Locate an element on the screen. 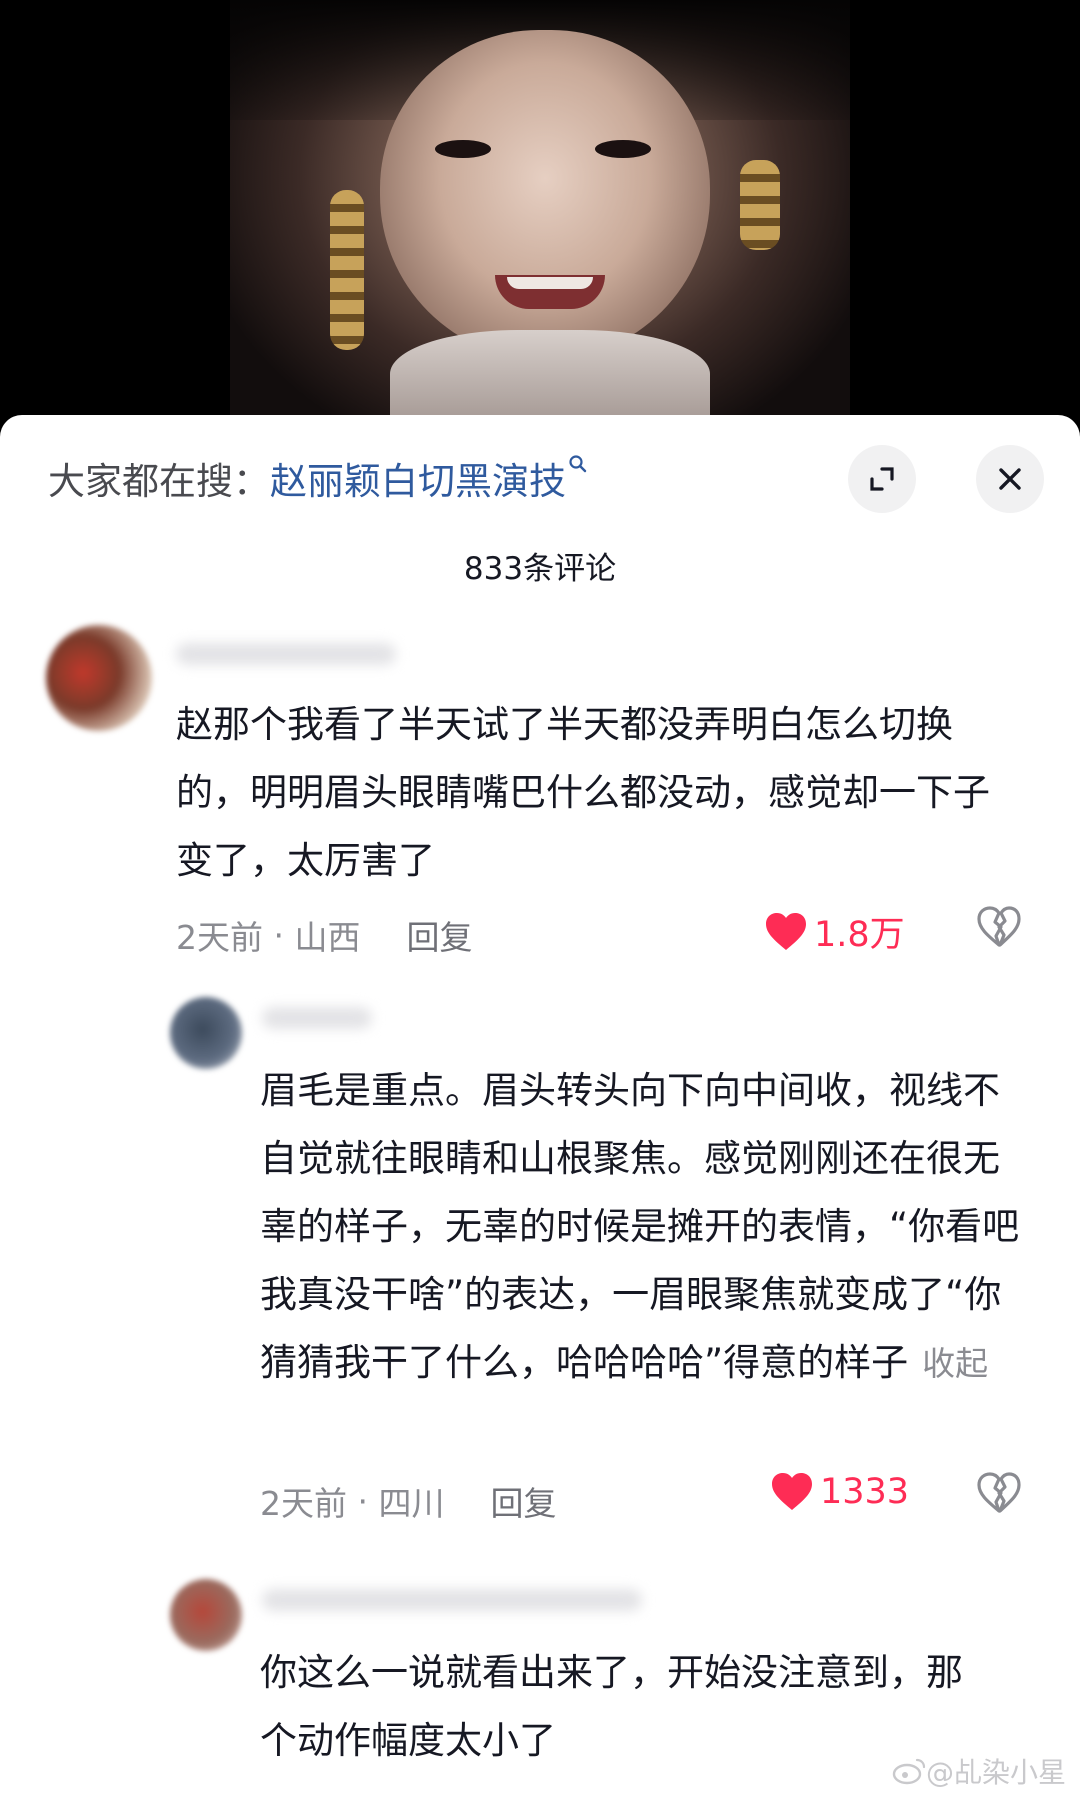 Image resolution: width=1080 pixels, height=1795 pixels. expand-button is located at coordinates (882, 479).